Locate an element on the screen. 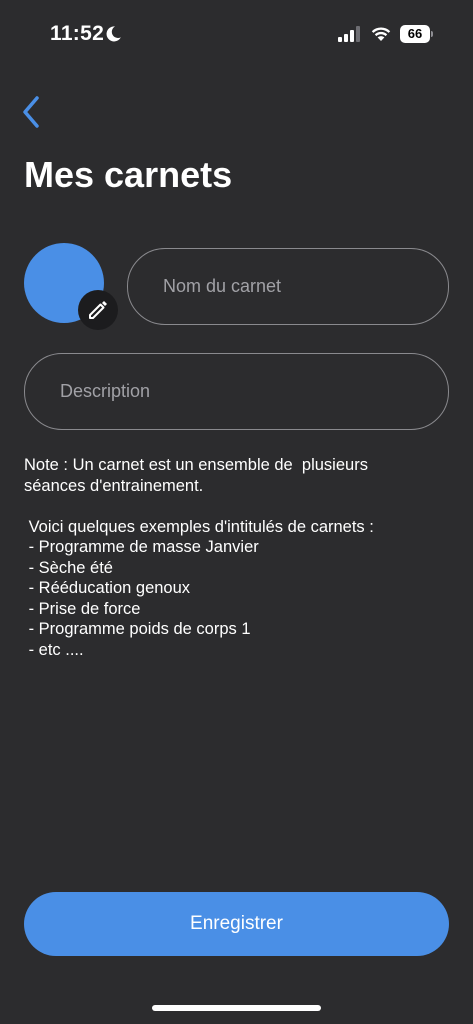 The image size is (473, 1024). wifi-icon is located at coordinates (381, 34).